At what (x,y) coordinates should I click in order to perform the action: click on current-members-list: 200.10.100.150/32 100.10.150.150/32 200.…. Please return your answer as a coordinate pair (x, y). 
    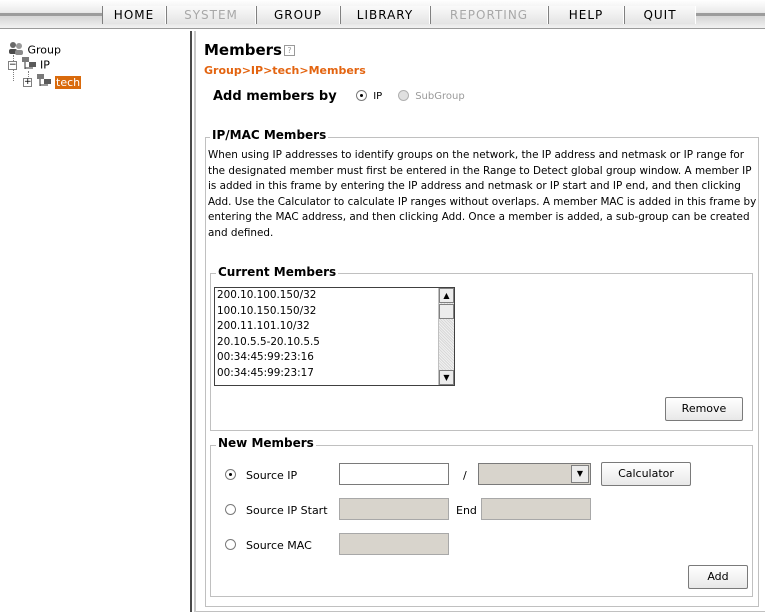
    Looking at the image, I should click on (334, 336).